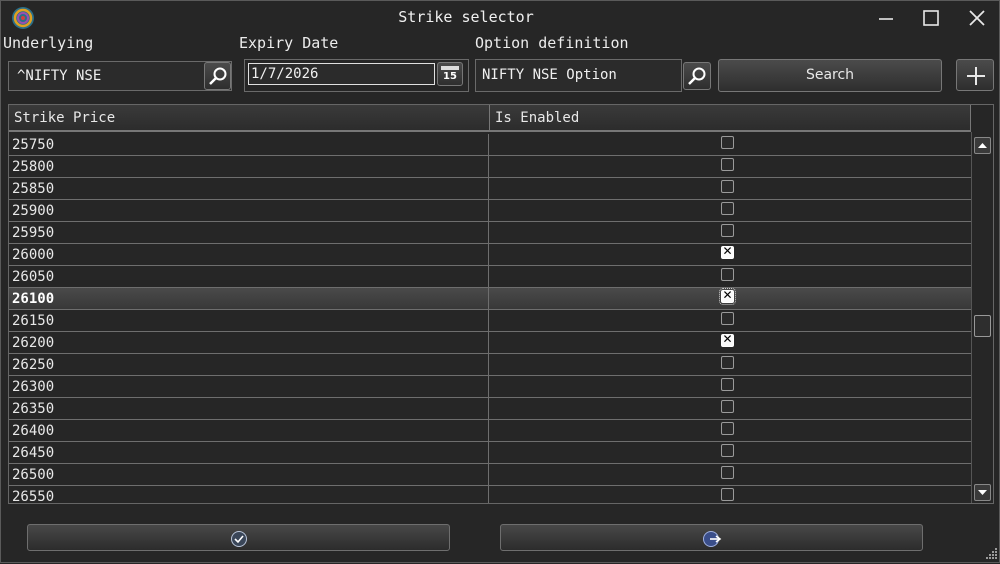 The height and width of the screenshot is (564, 1000). I want to click on close-button, so click(977, 18).